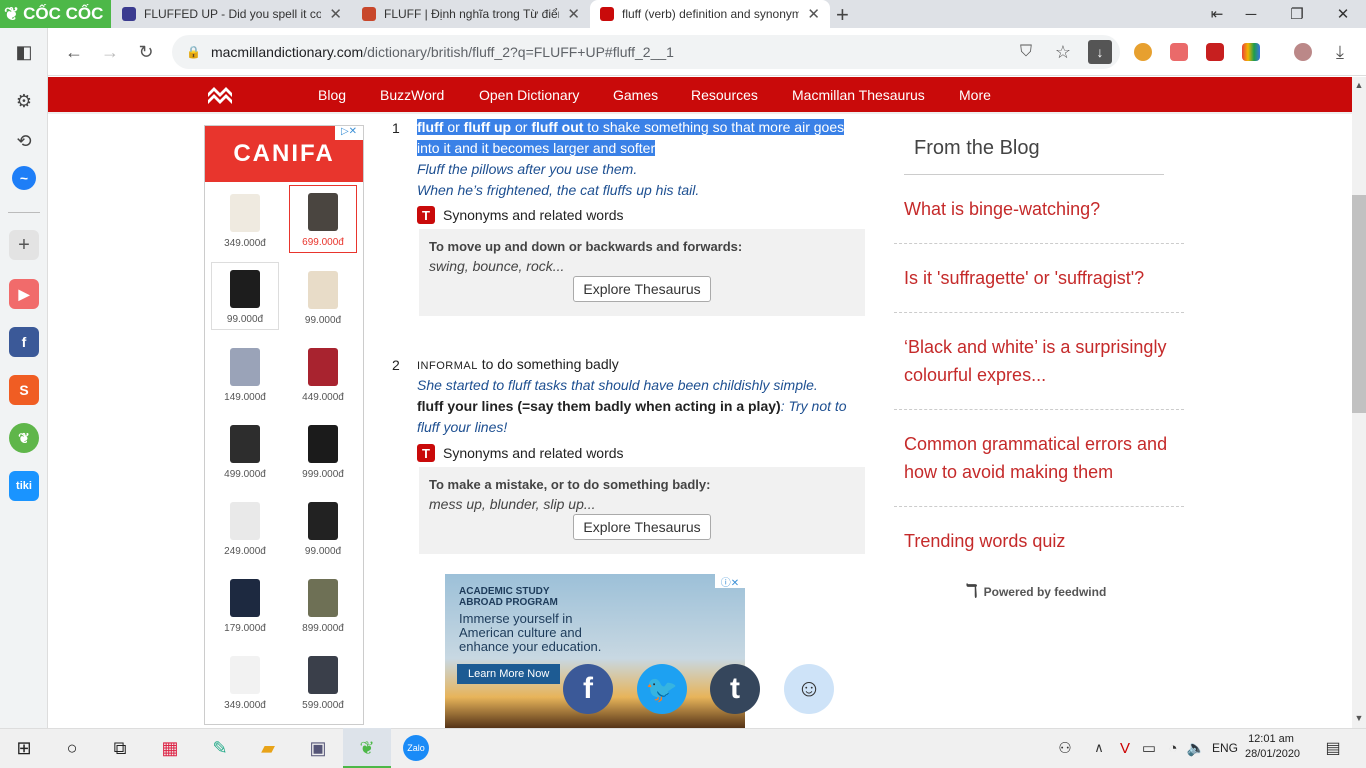 The image size is (1366, 768). Describe the element at coordinates (635, 95) in the screenshot. I see `nav-games: Games` at that location.